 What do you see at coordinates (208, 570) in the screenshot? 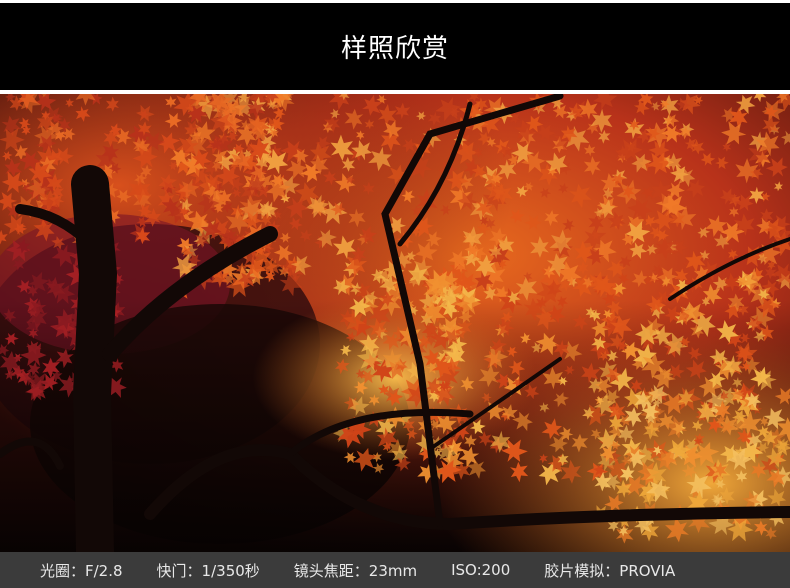
I see `exif-shutter: 快门：1/350秒` at bounding box center [208, 570].